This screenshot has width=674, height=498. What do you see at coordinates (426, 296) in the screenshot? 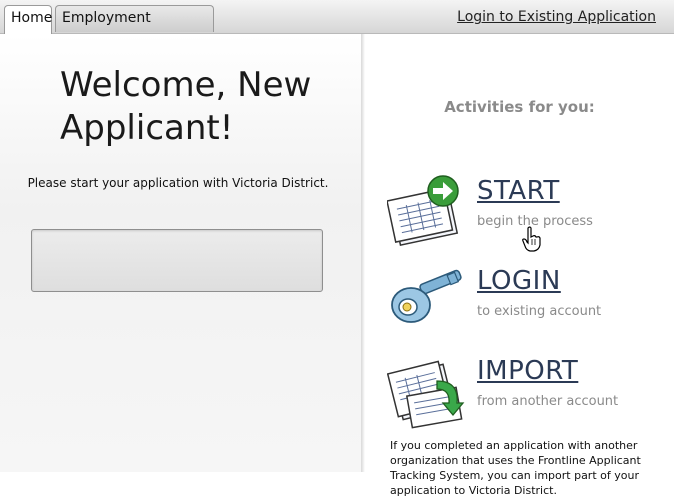
I see `key-icon` at bounding box center [426, 296].